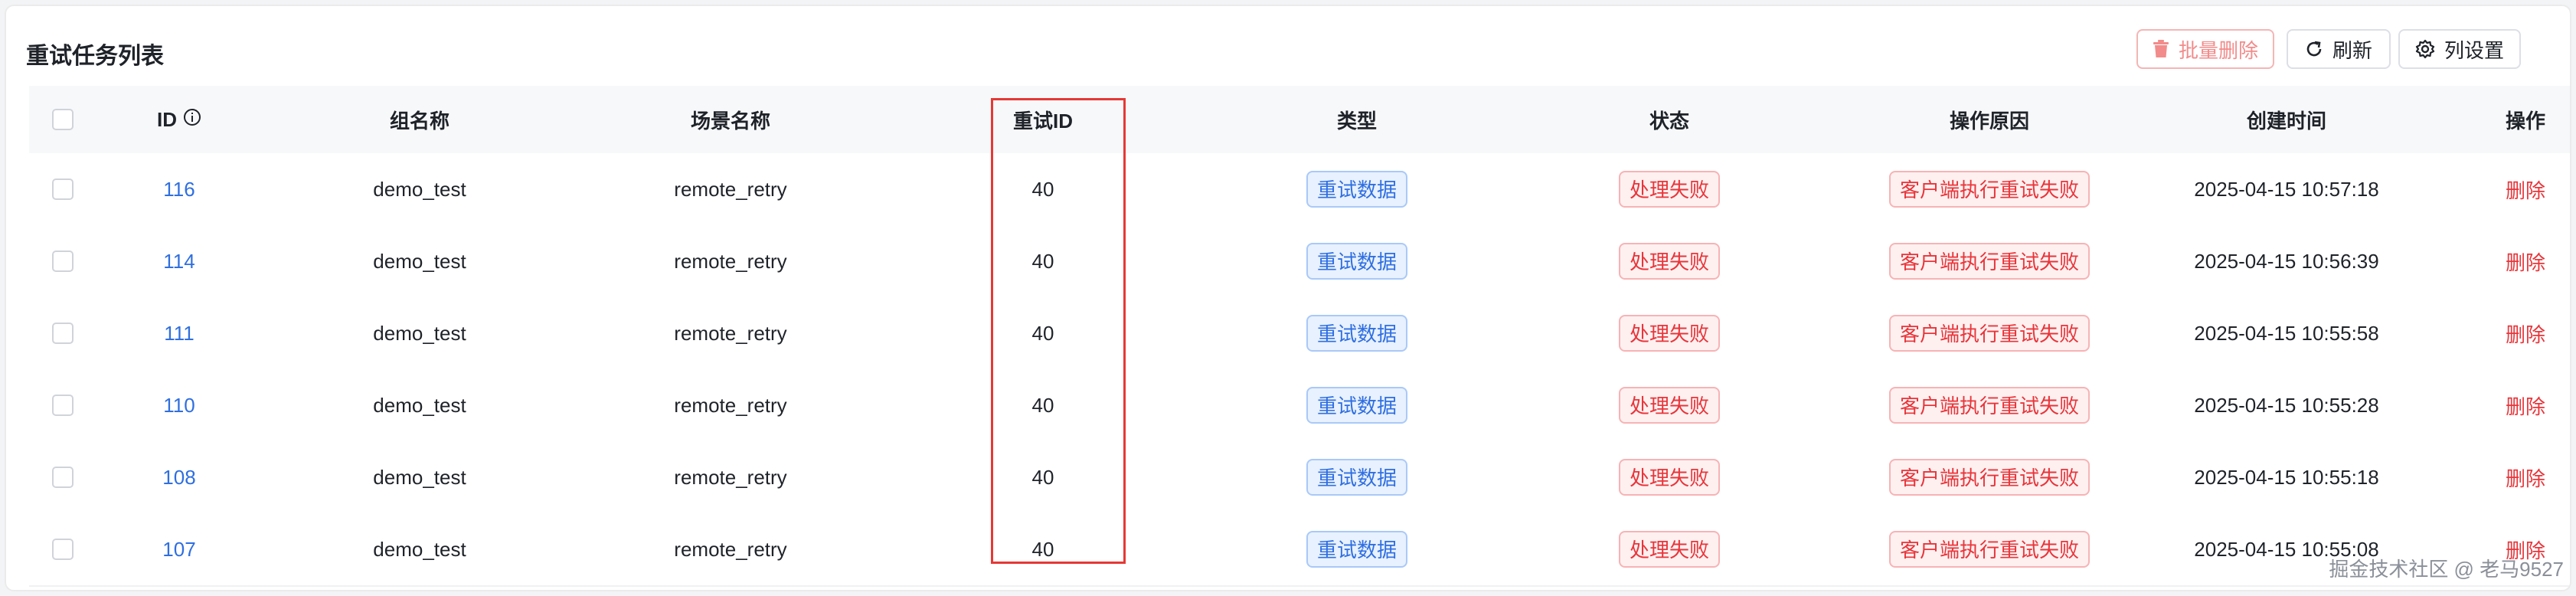 This screenshot has width=2576, height=596. What do you see at coordinates (178, 477) in the screenshot?
I see `id-link: 108` at bounding box center [178, 477].